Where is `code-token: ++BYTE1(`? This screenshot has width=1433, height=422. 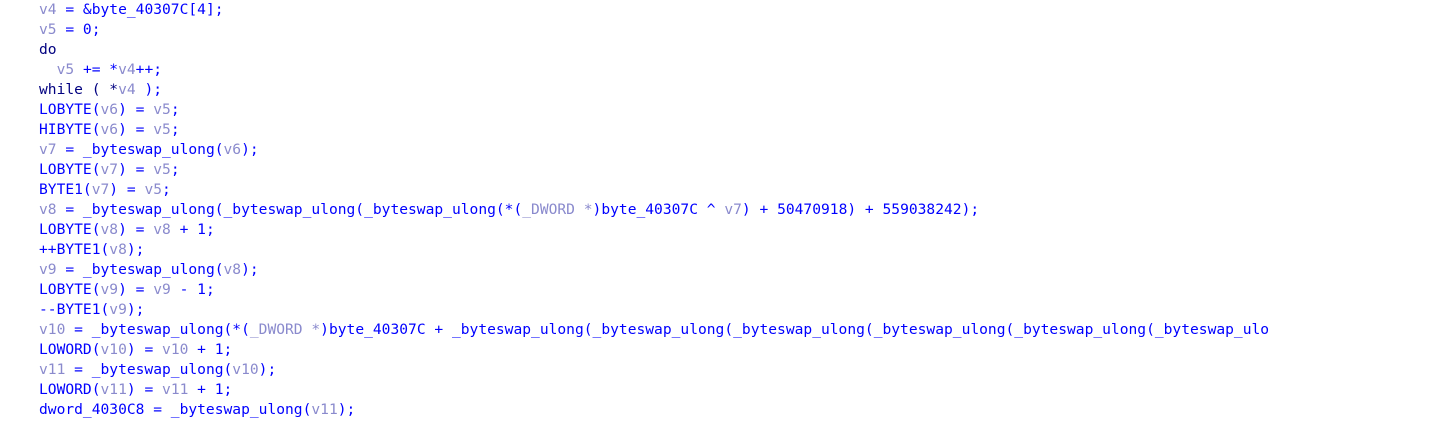 code-token: ++BYTE1( is located at coordinates (74, 249).